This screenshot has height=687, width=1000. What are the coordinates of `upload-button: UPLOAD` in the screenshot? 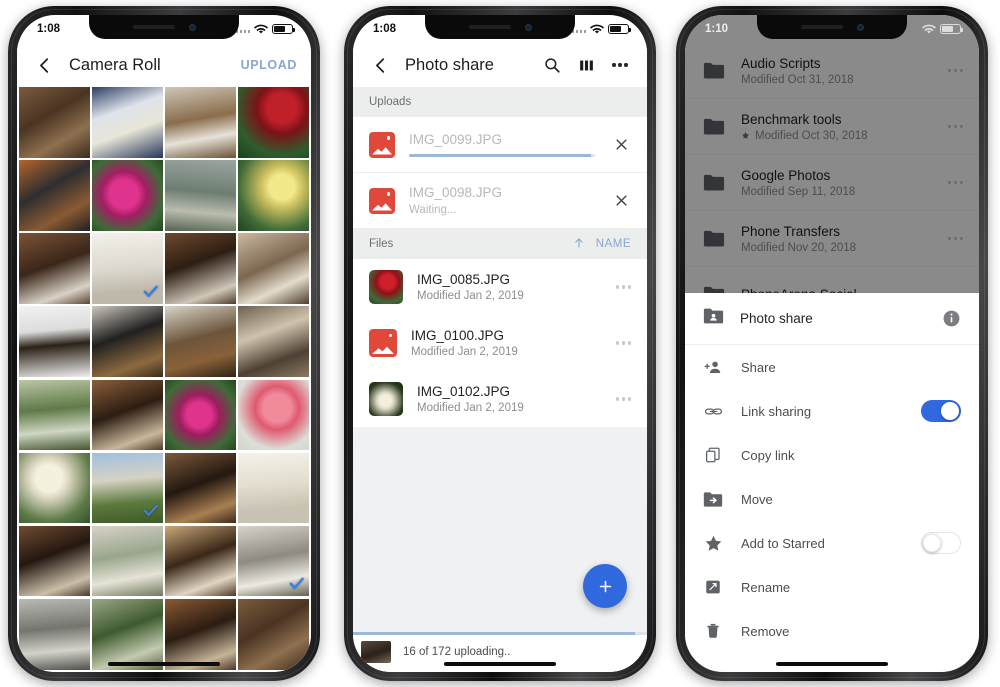 It's located at (269, 65).